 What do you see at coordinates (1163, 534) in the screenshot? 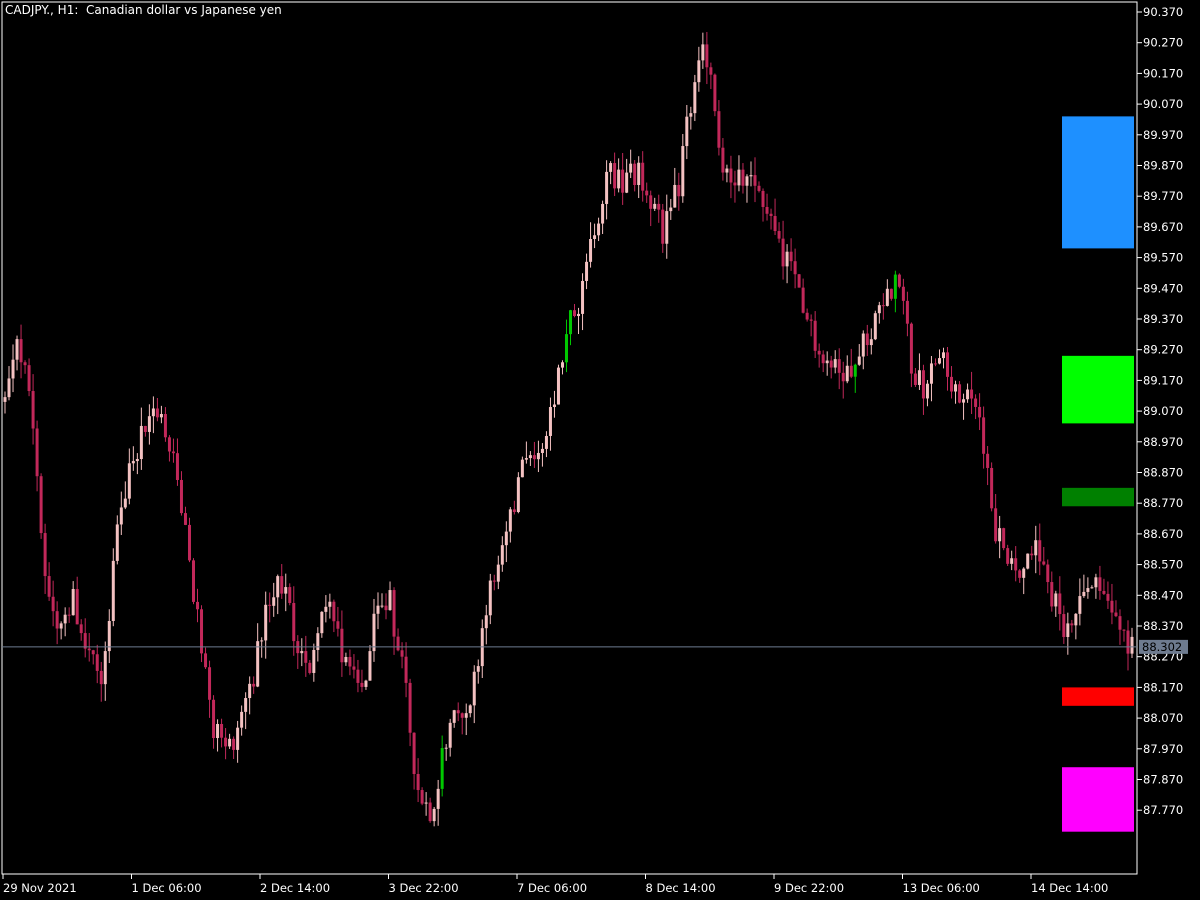
I see `price-tick-label: 88.670` at bounding box center [1163, 534].